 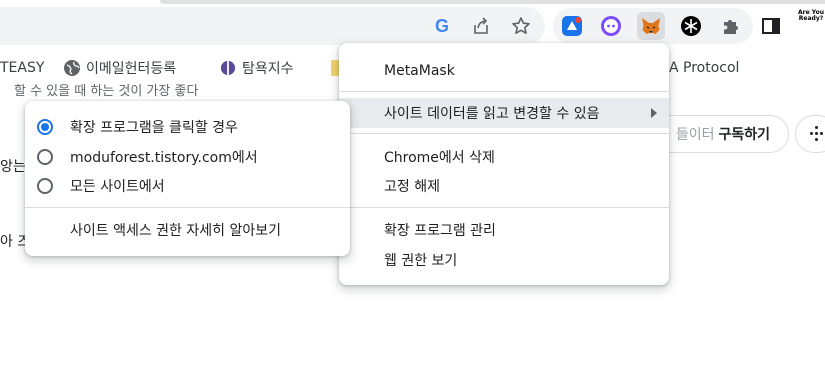 What do you see at coordinates (811, 15) in the screenshot?
I see `are-you-ready-label: Are You Ready?` at bounding box center [811, 15].